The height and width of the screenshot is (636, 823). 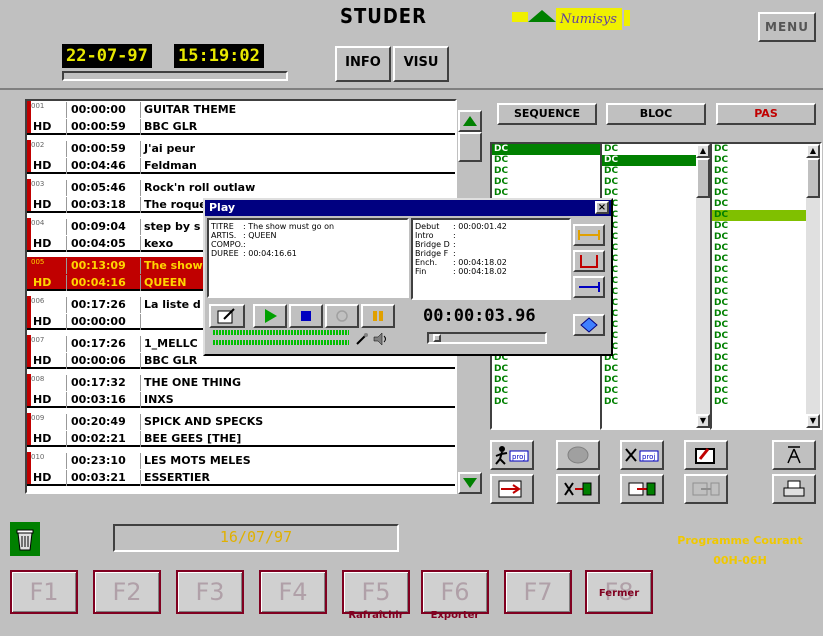 I want to click on import-runner-button: proj, so click(x=512, y=455).